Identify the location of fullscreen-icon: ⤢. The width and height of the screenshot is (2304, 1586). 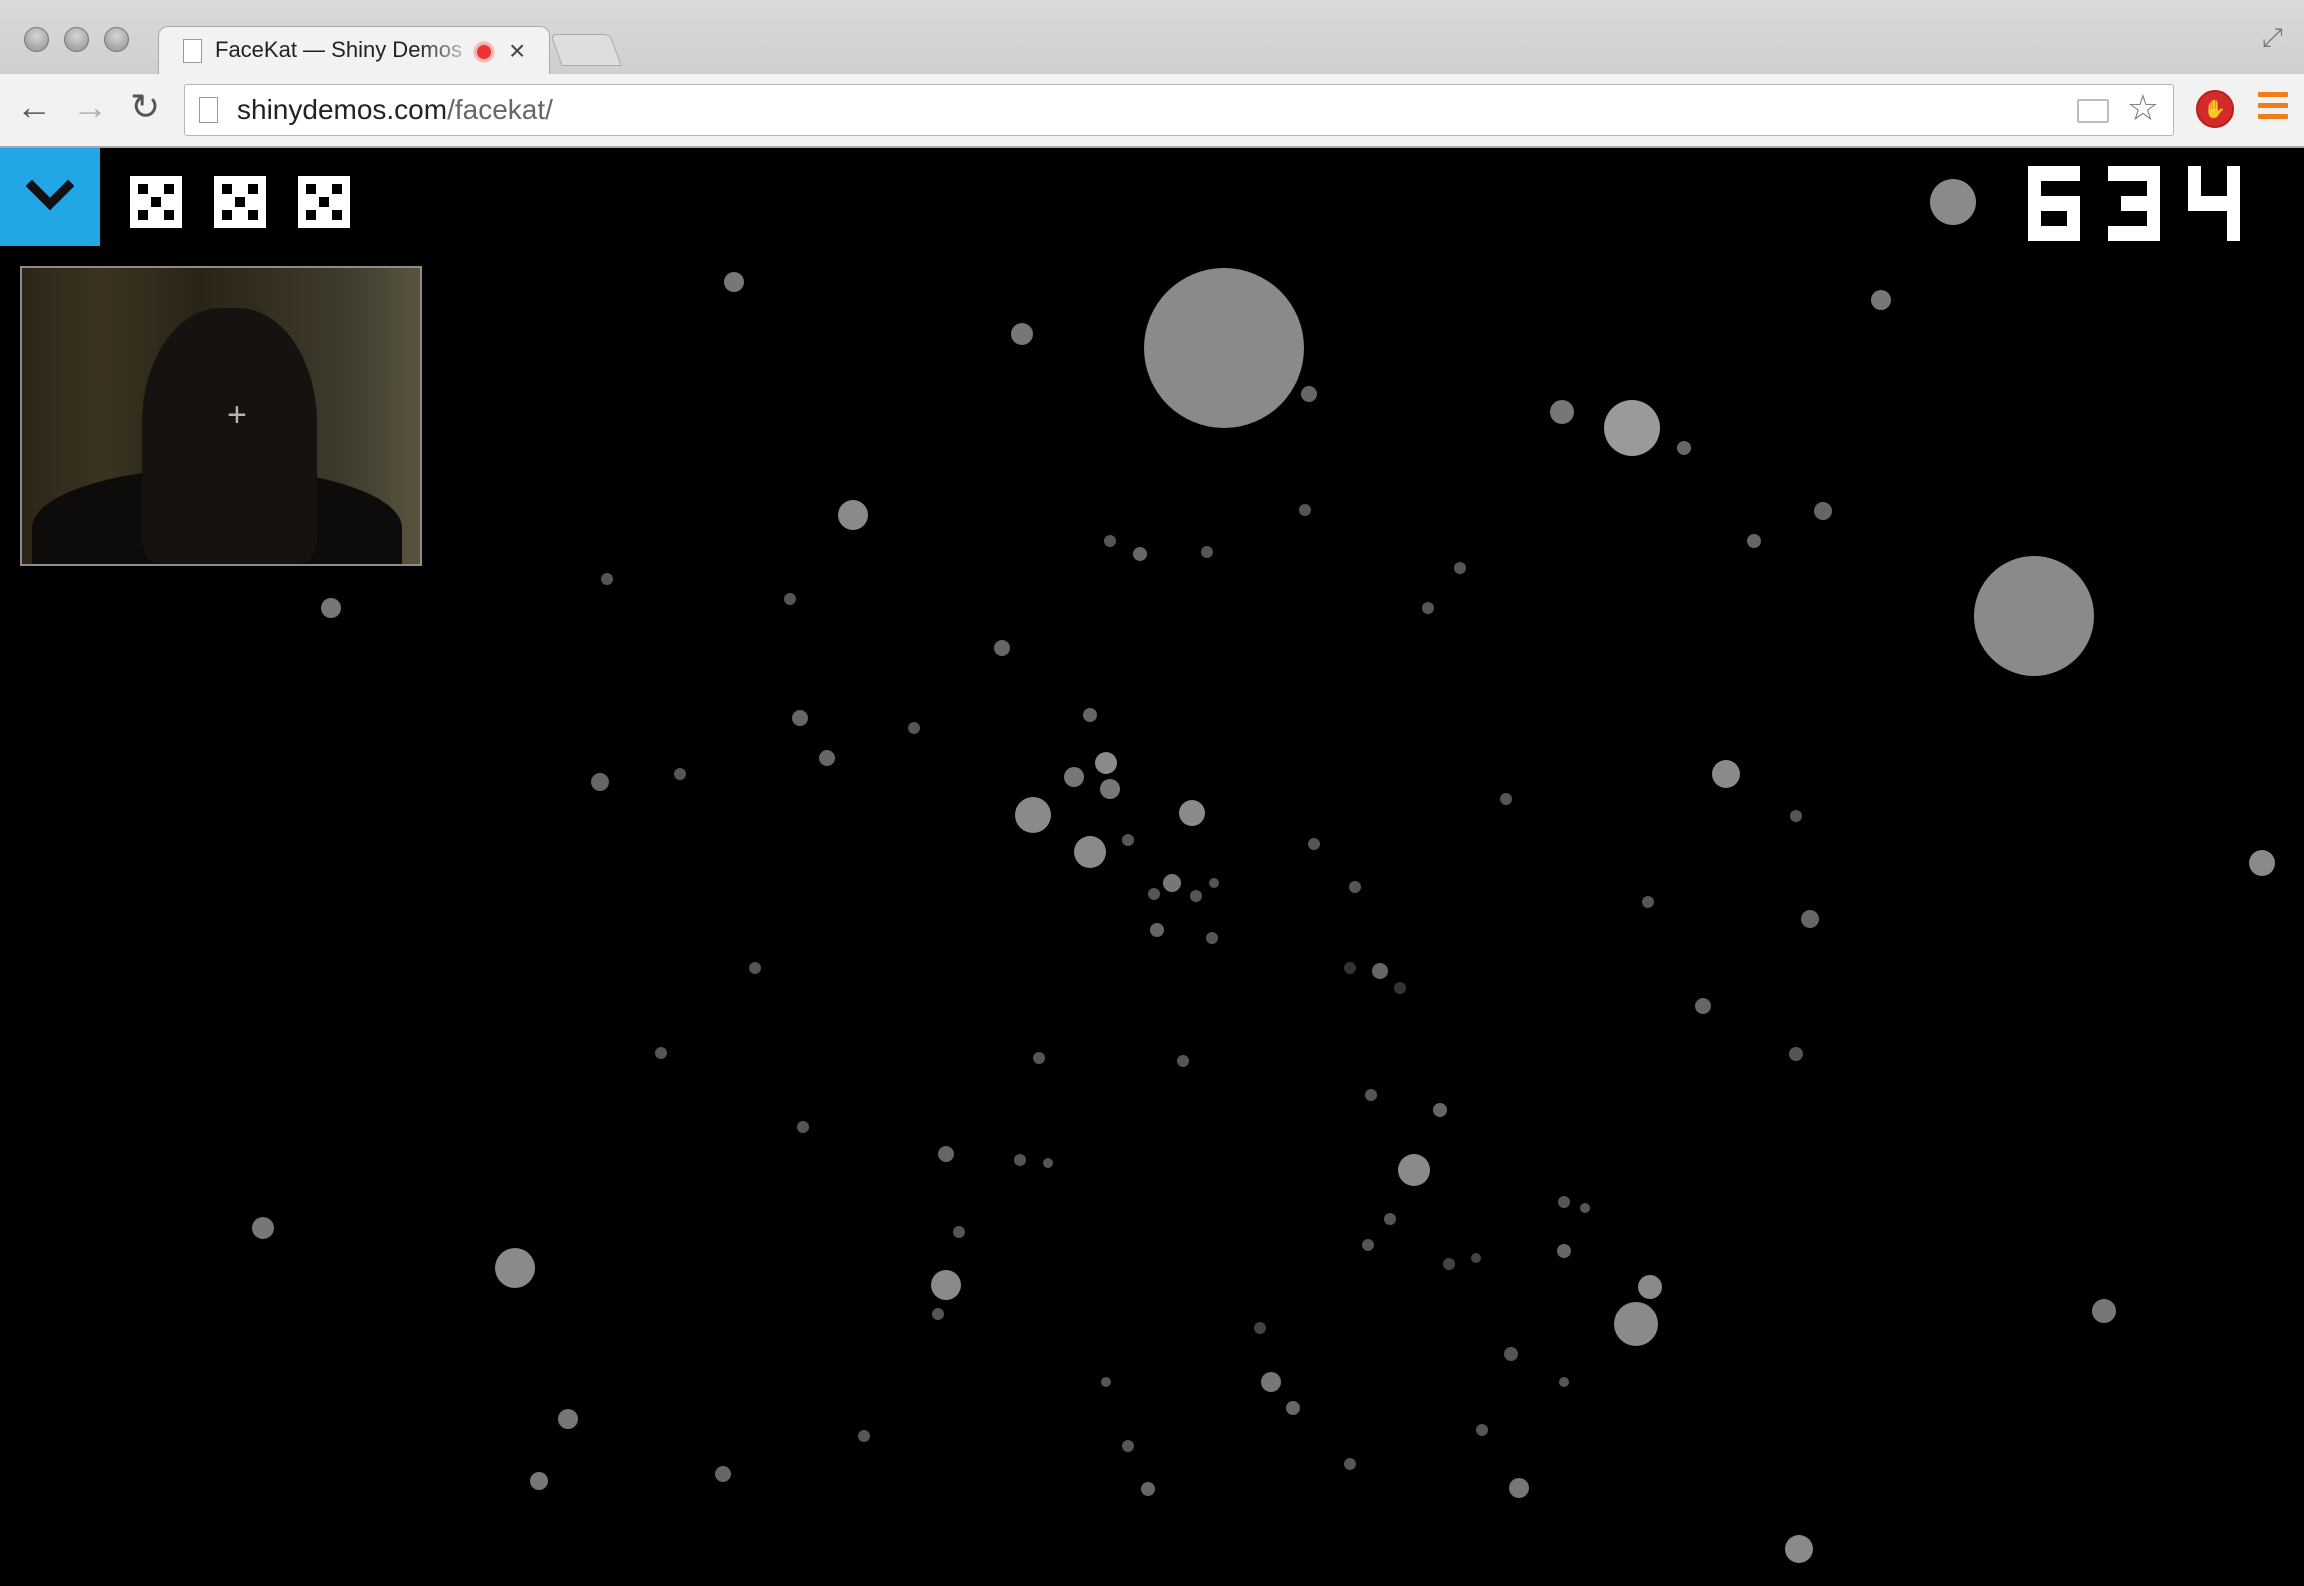
(2272, 38).